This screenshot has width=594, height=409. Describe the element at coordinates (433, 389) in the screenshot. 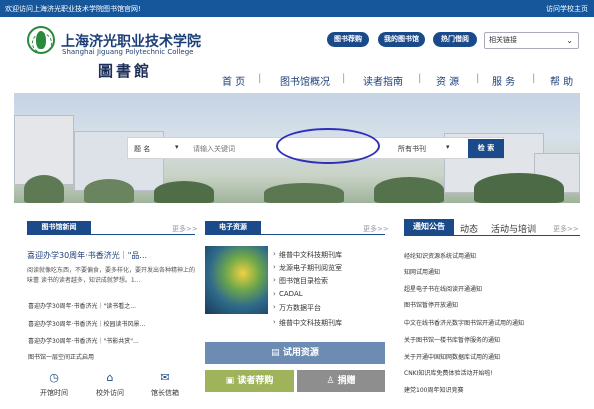

I see `notice-item: 建党100周年知识竞赛` at that location.